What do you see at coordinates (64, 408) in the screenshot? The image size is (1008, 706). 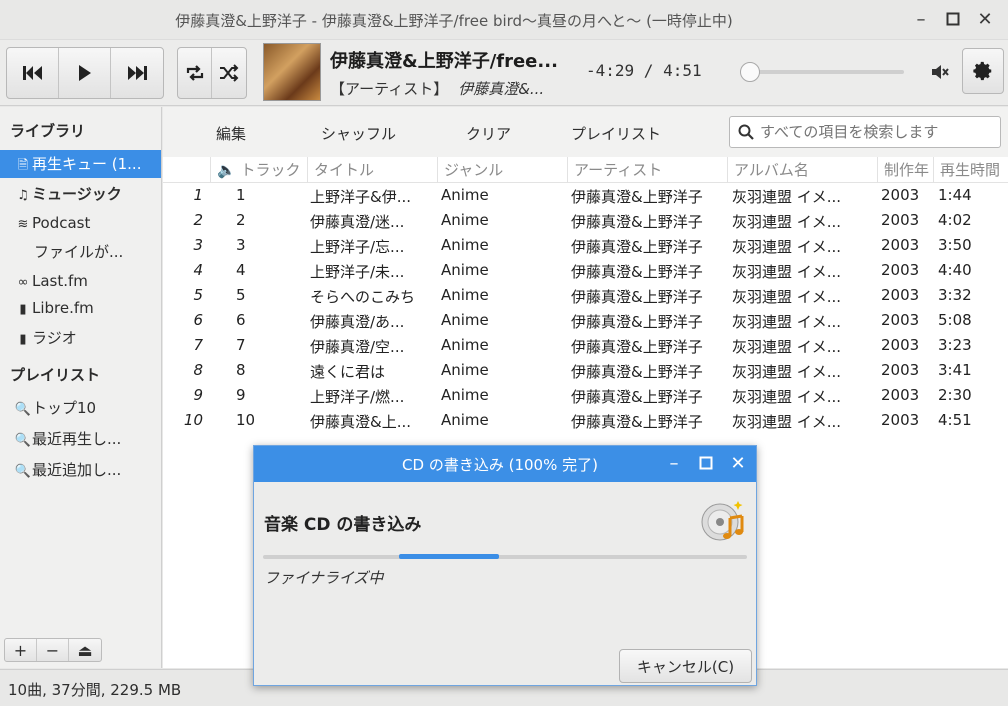 I see `sidebar-item-label: トップ10` at bounding box center [64, 408].